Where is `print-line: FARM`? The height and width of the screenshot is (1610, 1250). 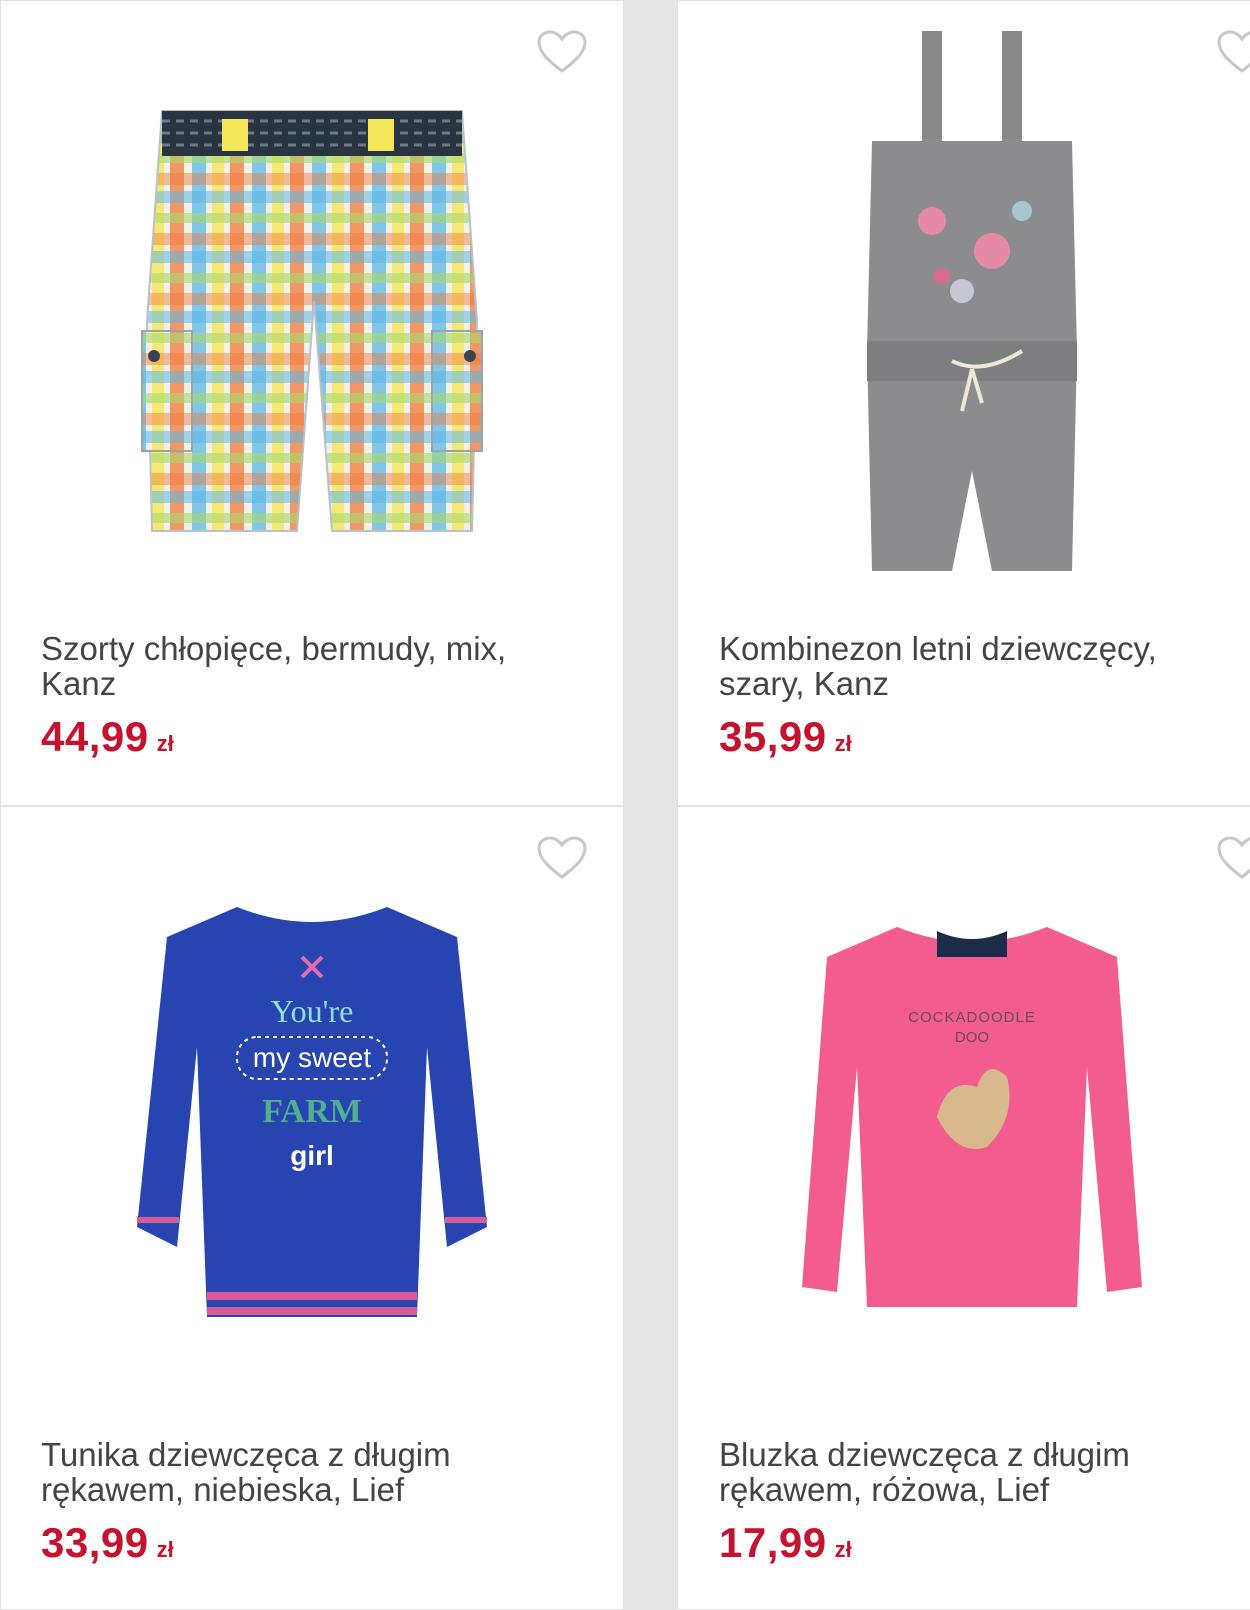 print-line: FARM is located at coordinates (311, 1111).